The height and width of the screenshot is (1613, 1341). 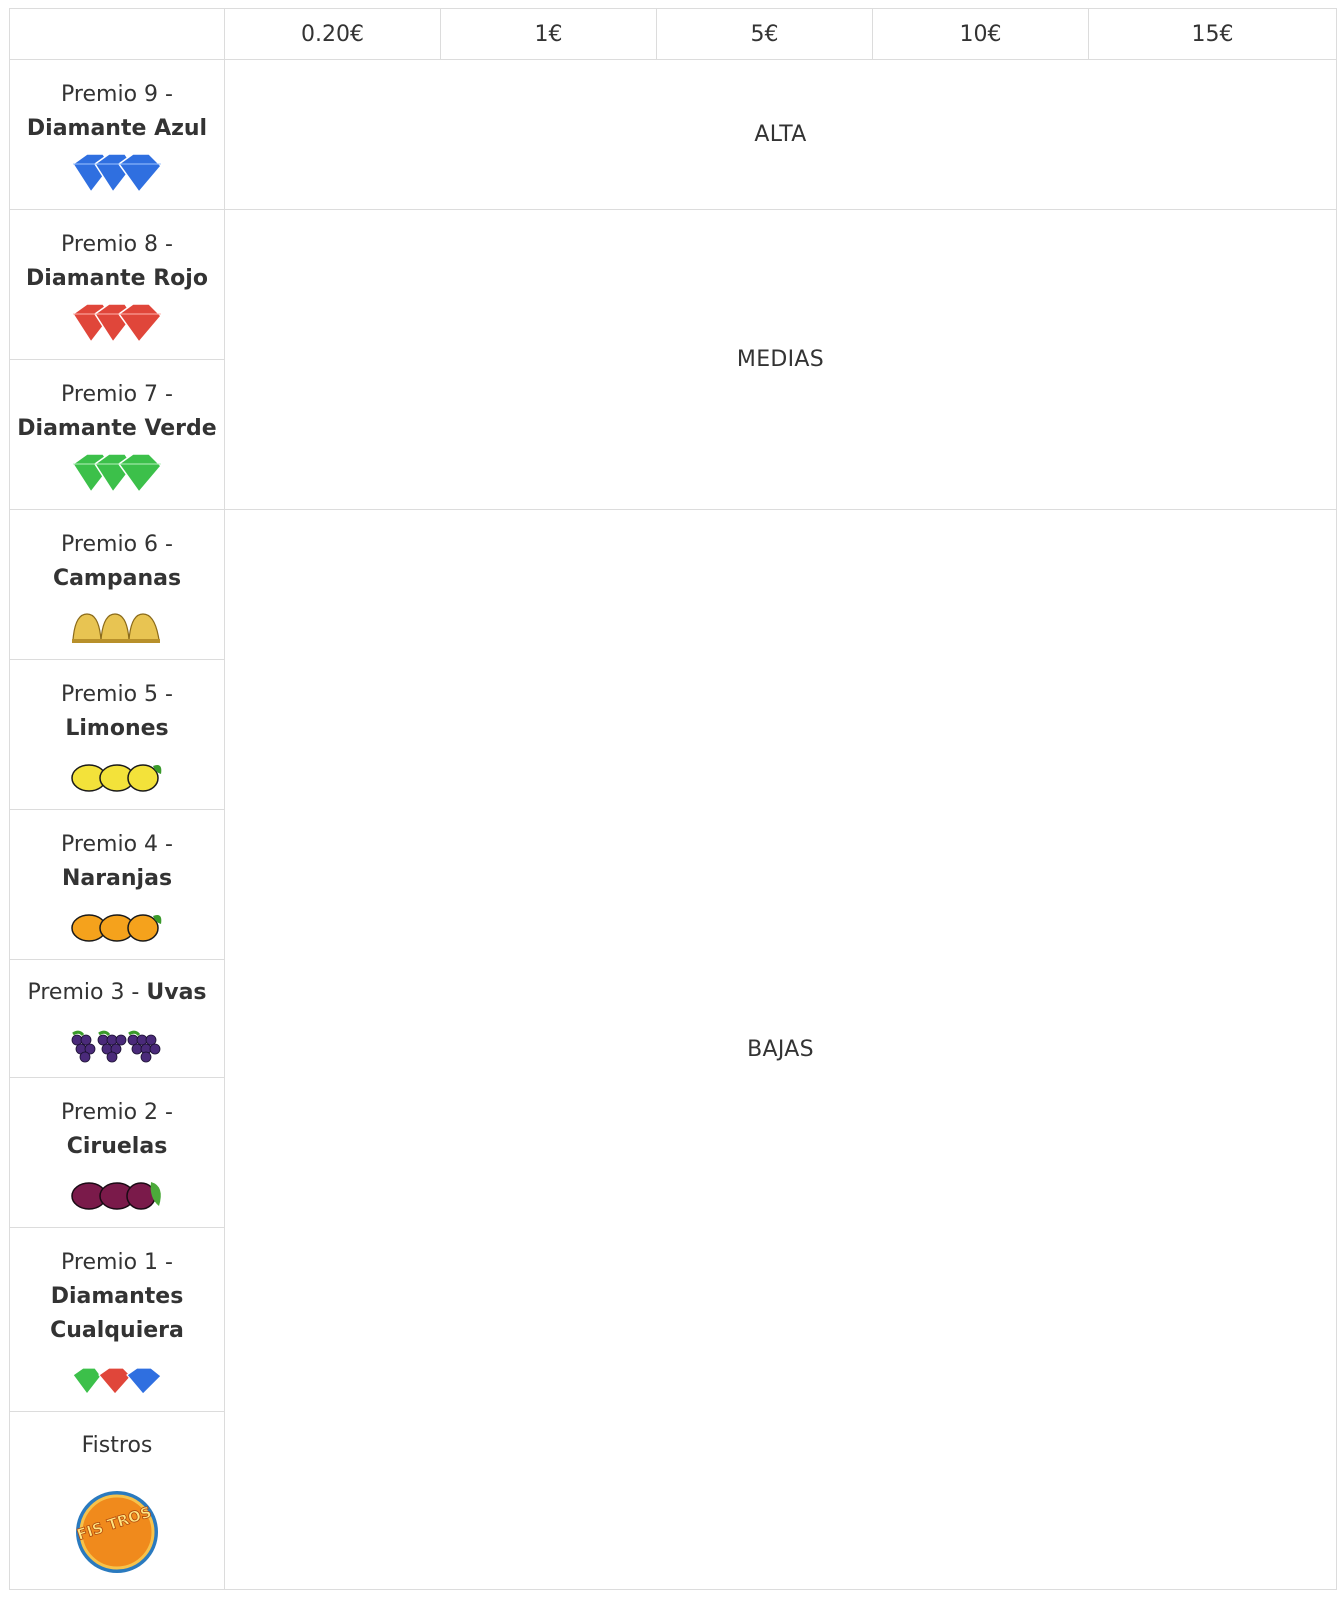 I want to click on prize-prefix: Premio 1 -, so click(x=117, y=1262).